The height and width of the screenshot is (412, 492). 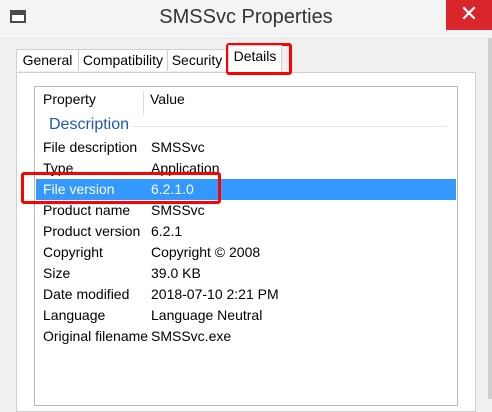 What do you see at coordinates (47, 60) in the screenshot?
I see `tab-general: General` at bounding box center [47, 60].